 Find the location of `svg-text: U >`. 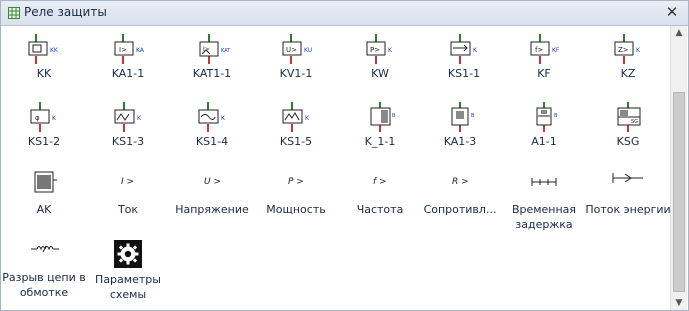

svg-text: U > is located at coordinates (212, 182).